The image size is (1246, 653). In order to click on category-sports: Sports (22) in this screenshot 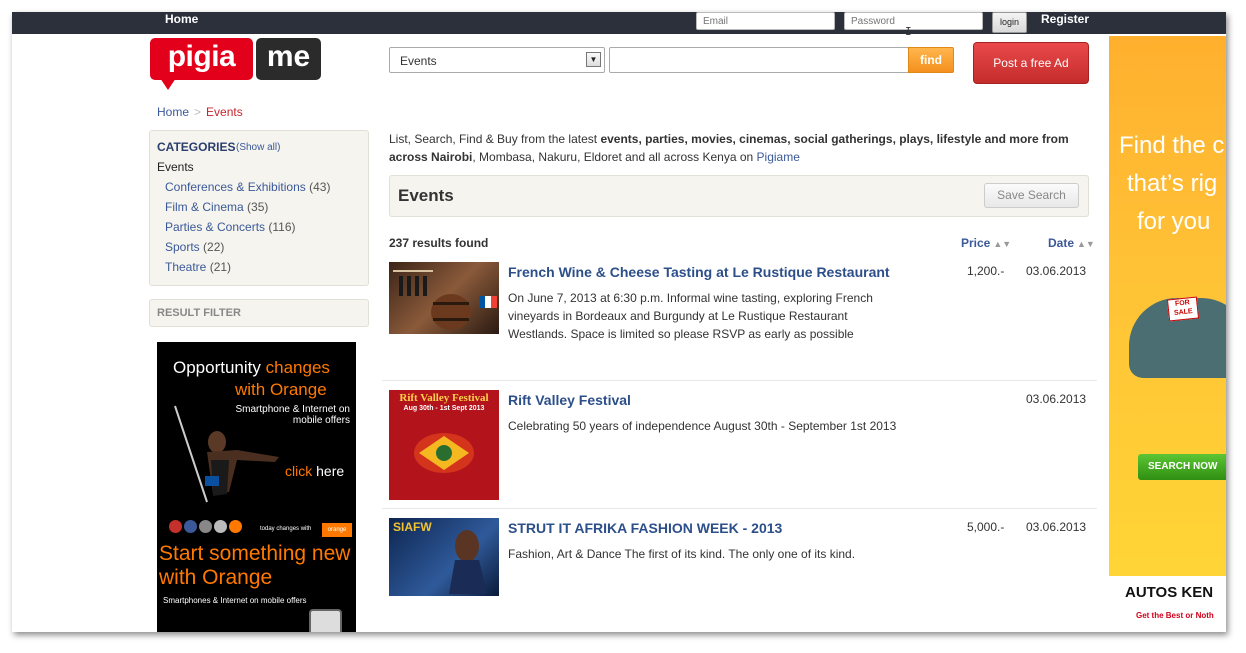, I will do `click(194, 247)`.